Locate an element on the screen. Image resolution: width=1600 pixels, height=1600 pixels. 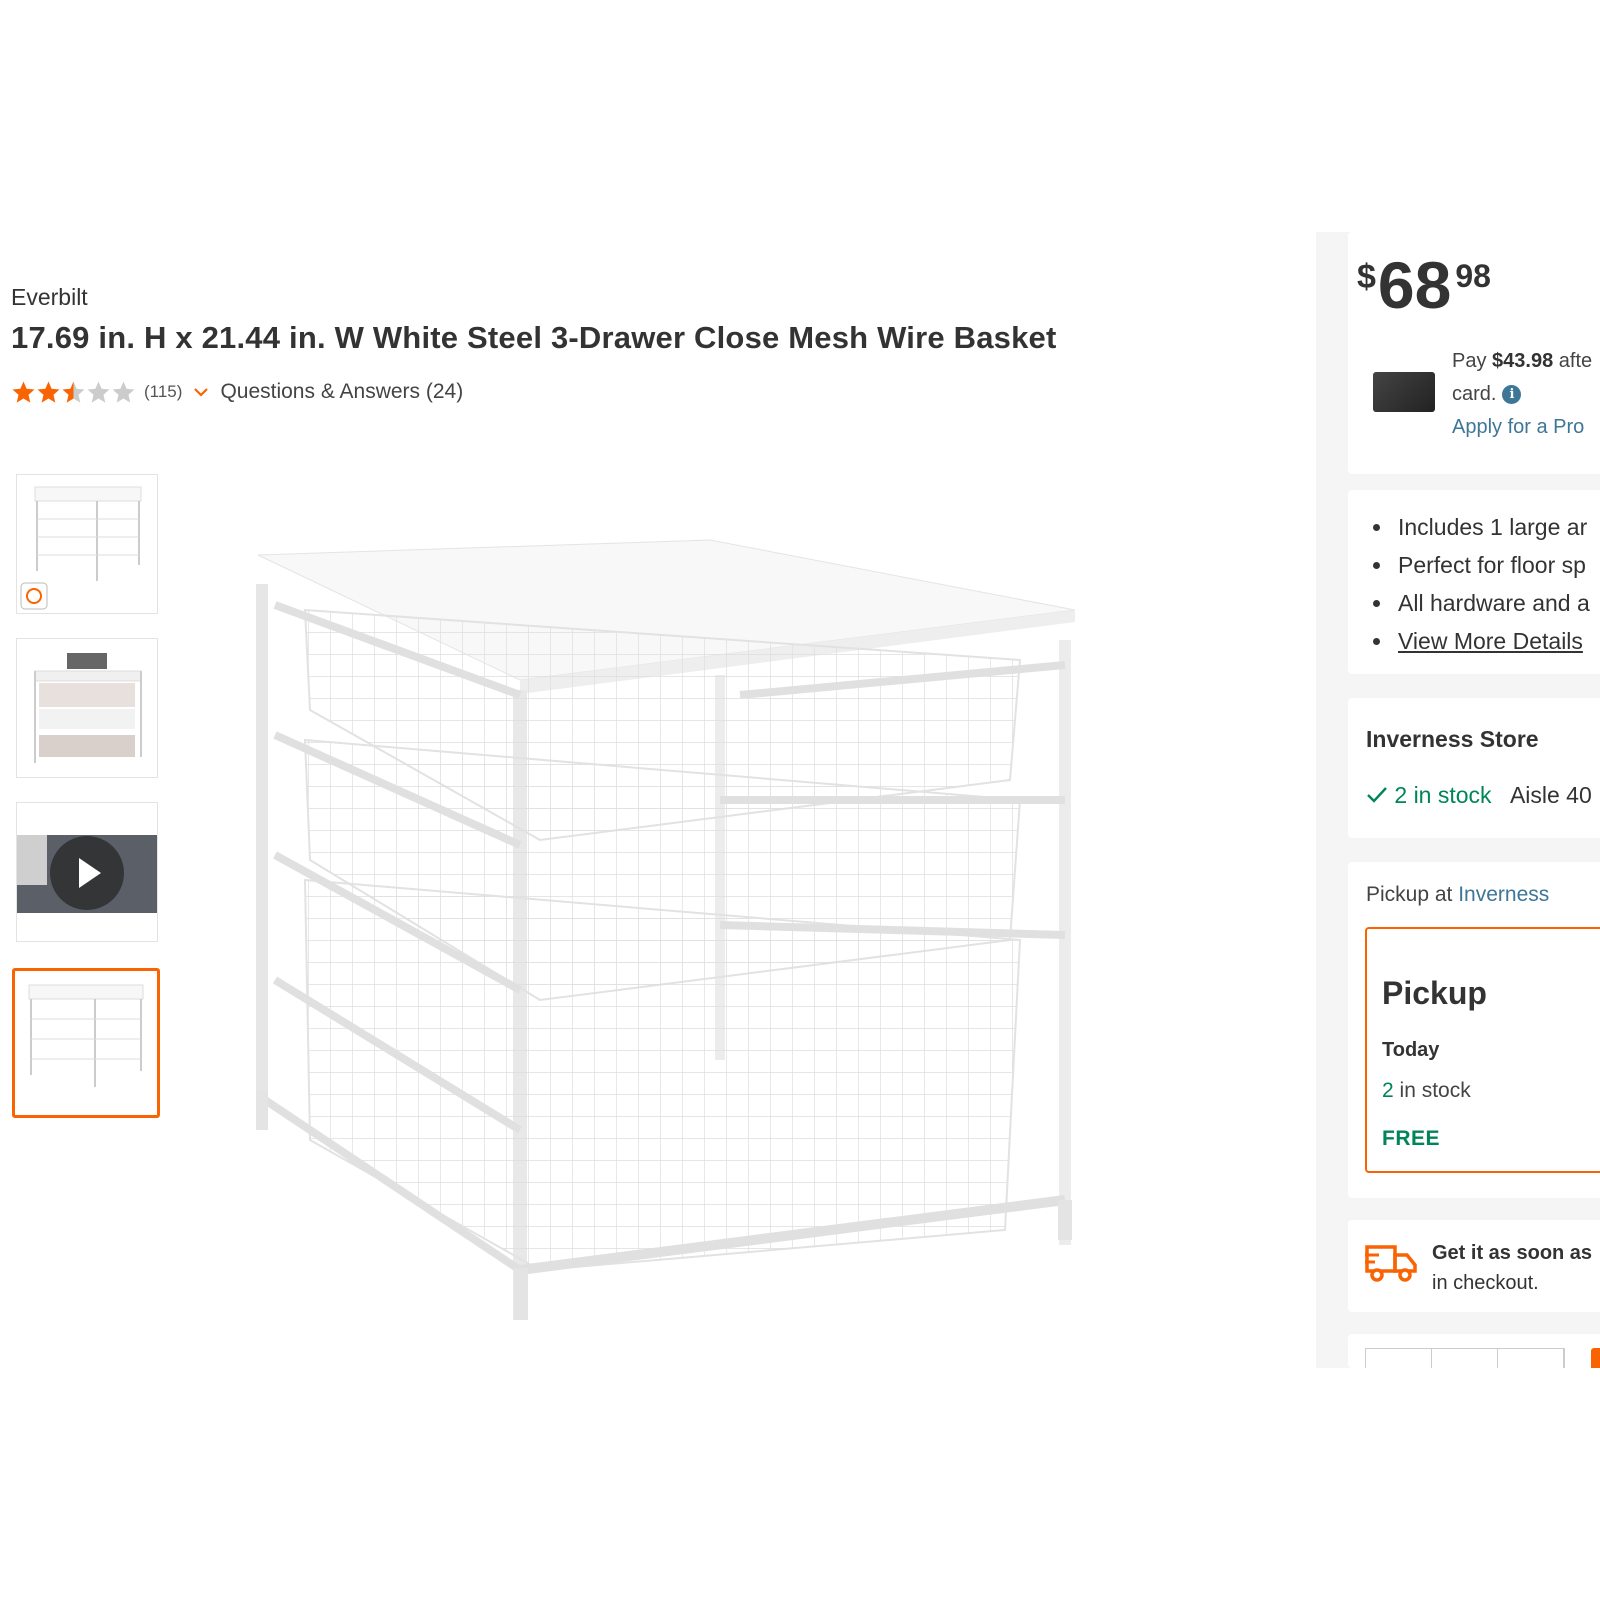
price-dollars: 68 is located at coordinates (1414, 285).